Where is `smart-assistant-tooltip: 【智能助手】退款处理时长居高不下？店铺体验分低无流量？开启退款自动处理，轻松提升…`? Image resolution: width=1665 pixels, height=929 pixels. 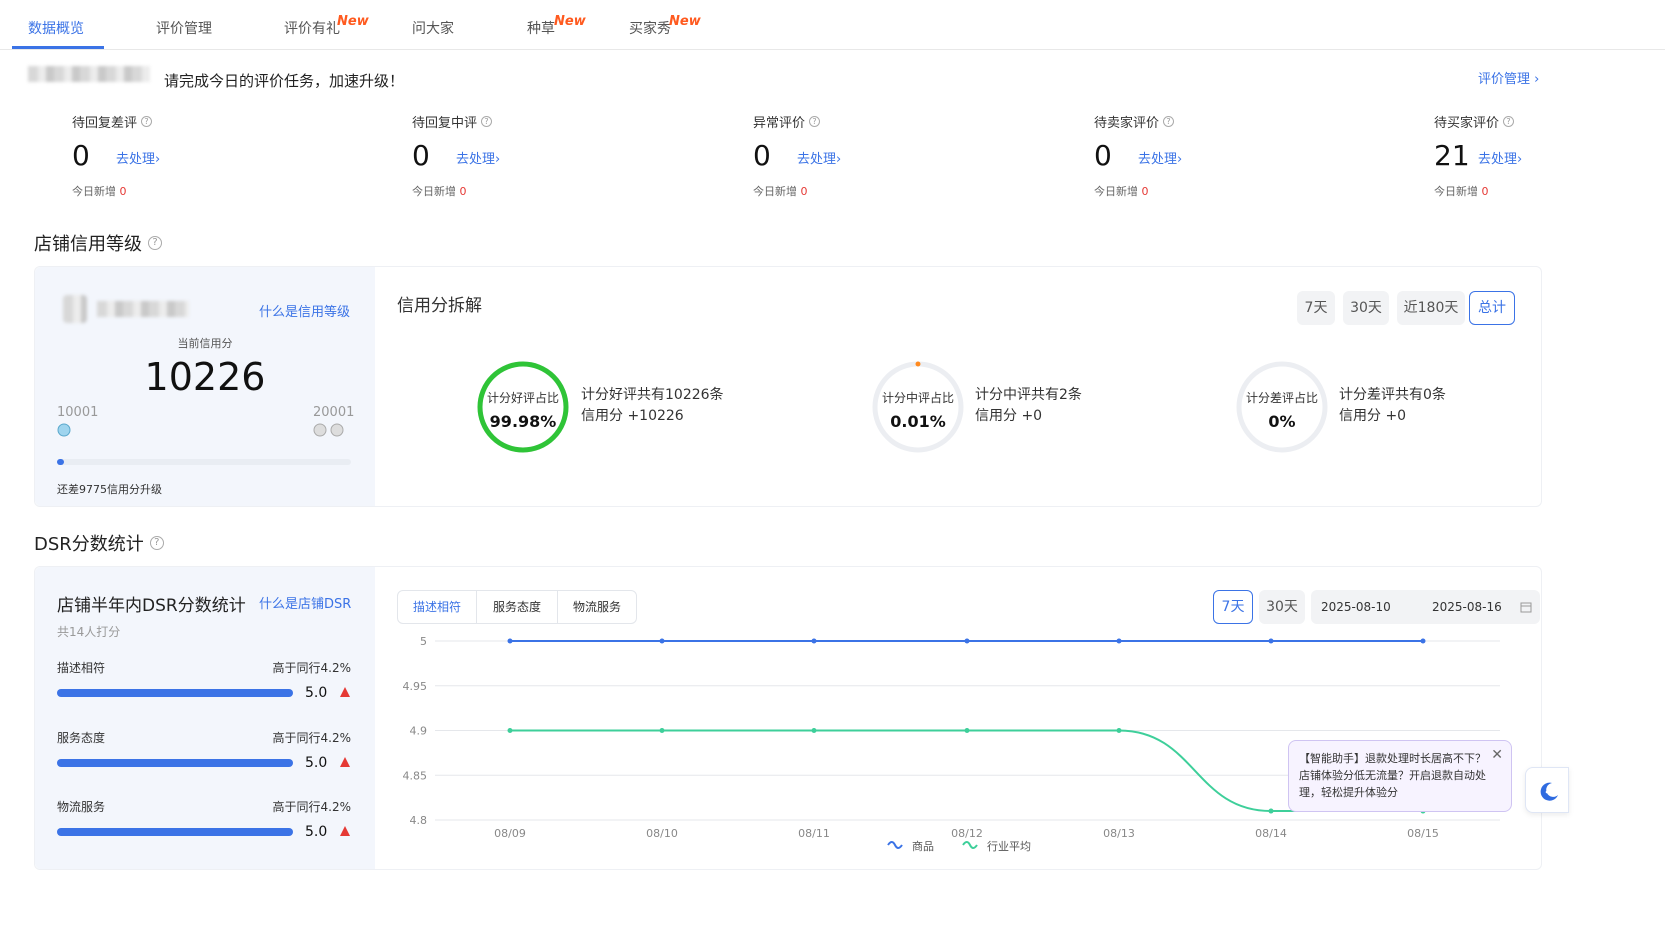 smart-assistant-tooltip: 【智能助手】退款处理时长居高不下？店铺体验分低无流量？开启退款自动处理，轻松提升… is located at coordinates (1400, 776).